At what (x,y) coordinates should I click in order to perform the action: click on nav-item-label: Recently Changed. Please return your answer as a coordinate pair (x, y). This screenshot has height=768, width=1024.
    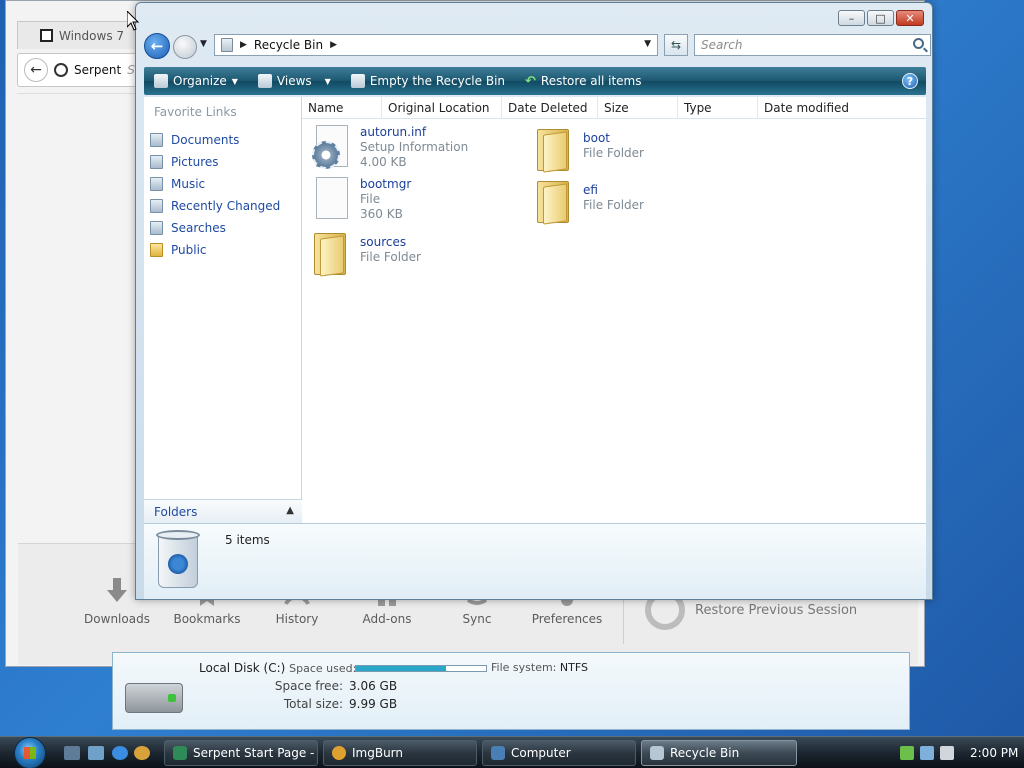
    Looking at the image, I should click on (226, 206).